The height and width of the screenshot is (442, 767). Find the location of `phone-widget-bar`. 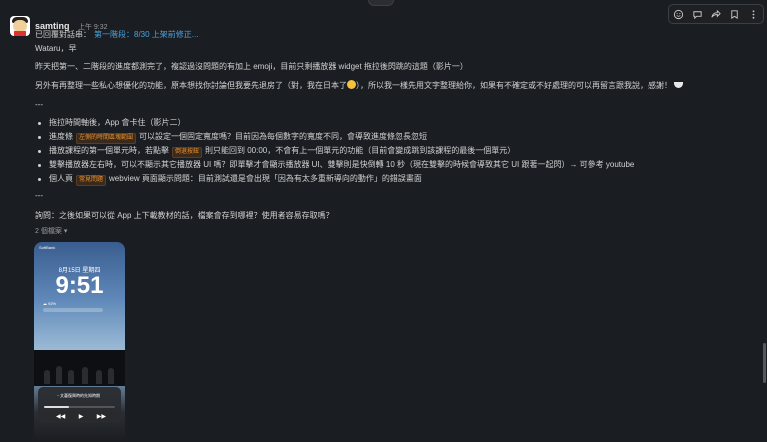

phone-widget-bar is located at coordinates (73, 310).